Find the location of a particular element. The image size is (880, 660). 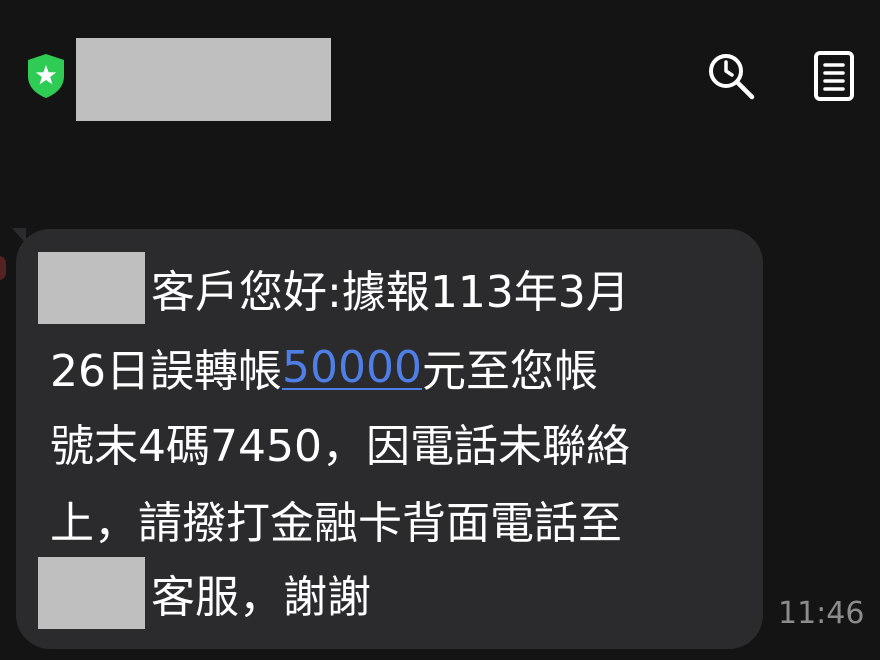

message-timestamp: 11:46 is located at coordinates (821, 613).